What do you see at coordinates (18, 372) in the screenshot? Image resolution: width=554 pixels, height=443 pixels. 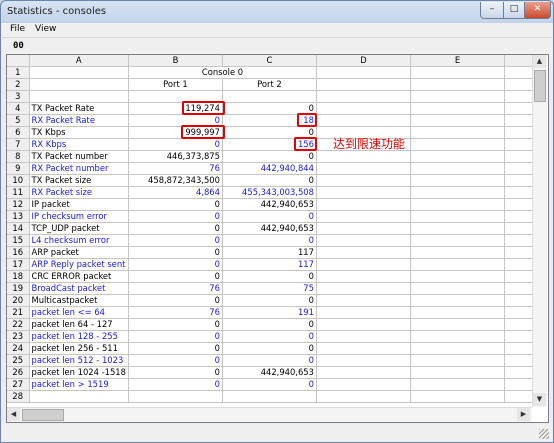 I see `row-header: 26` at bounding box center [18, 372].